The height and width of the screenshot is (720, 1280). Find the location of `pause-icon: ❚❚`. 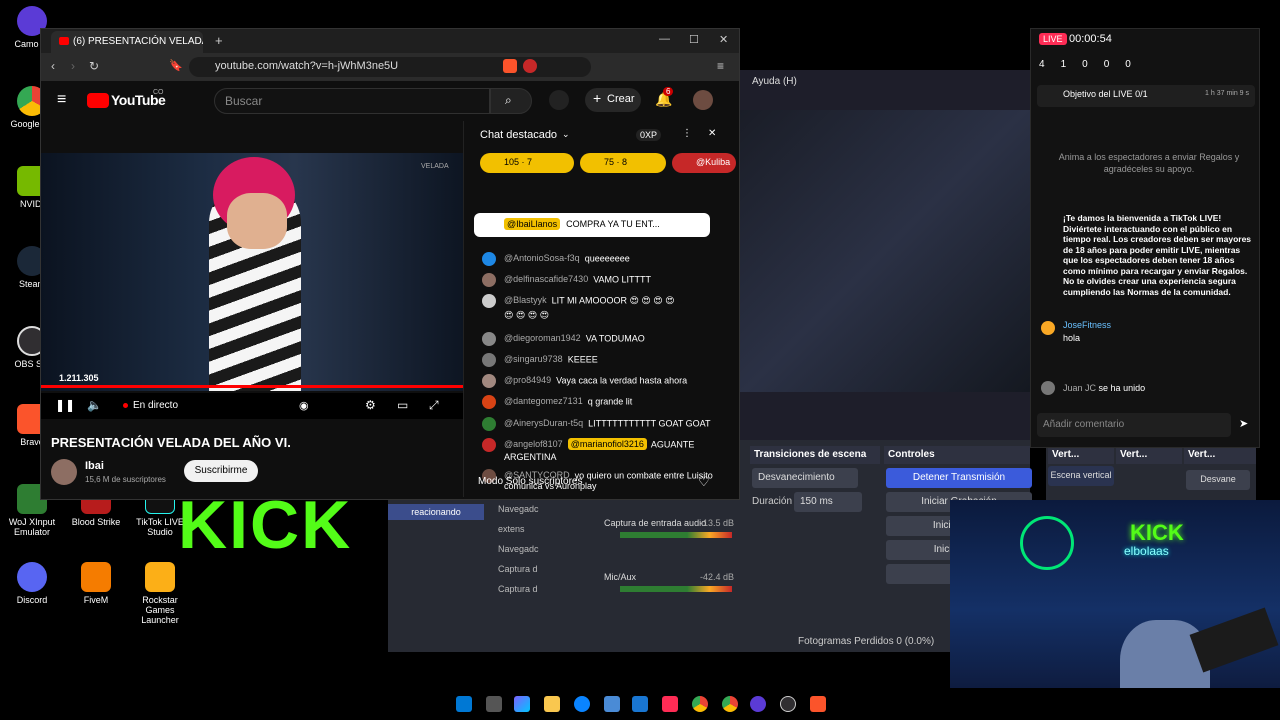

pause-icon: ❚❚ is located at coordinates (65, 405).